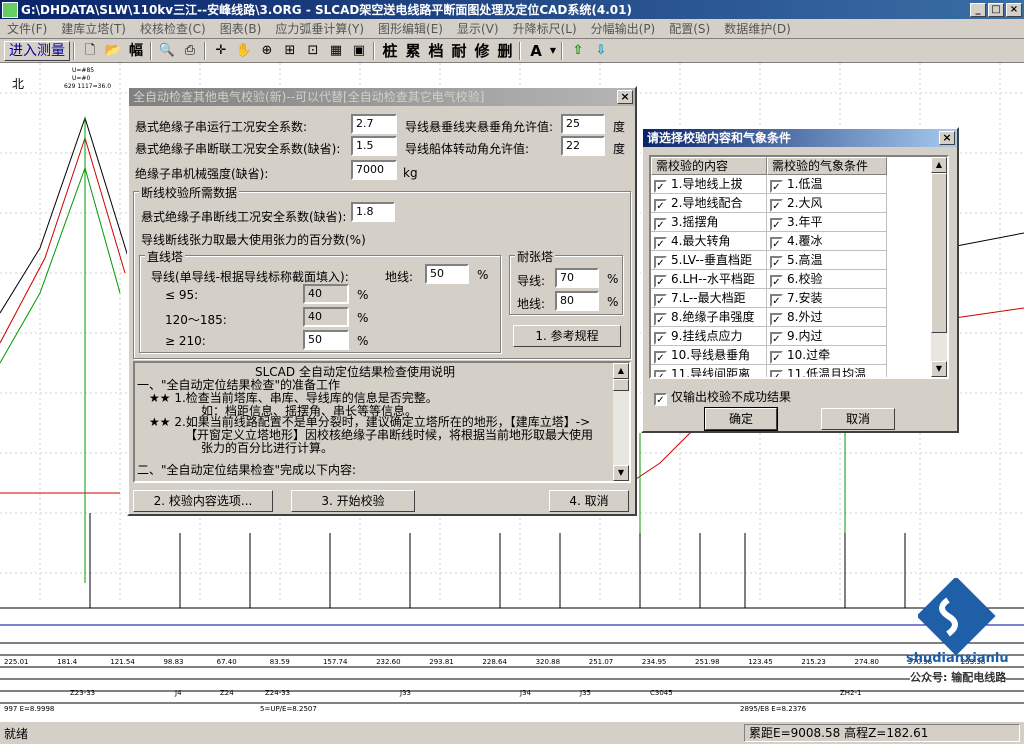 This screenshot has width=1024, height=744. What do you see at coordinates (709, 203) in the screenshot?
I see `content-cell: 2.导地线配合` at bounding box center [709, 203].